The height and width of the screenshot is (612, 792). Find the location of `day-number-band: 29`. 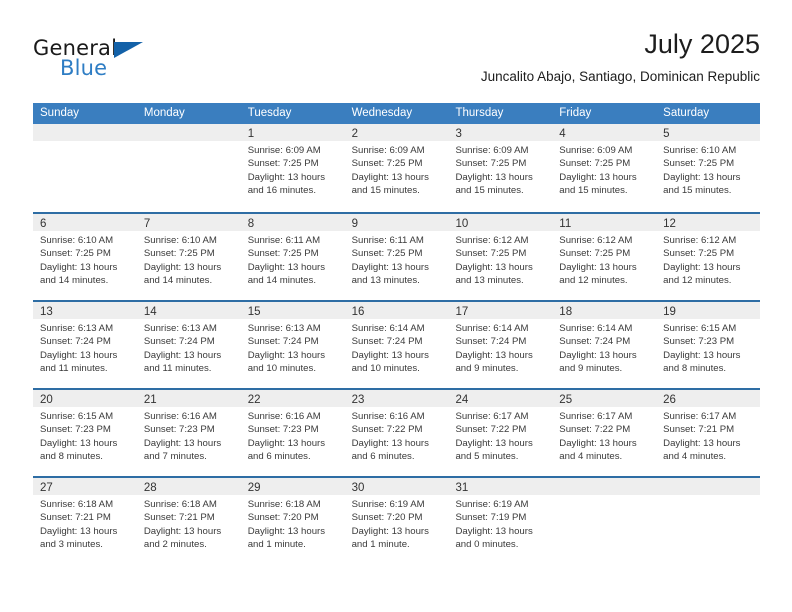

day-number-band: 29 is located at coordinates (292, 486).